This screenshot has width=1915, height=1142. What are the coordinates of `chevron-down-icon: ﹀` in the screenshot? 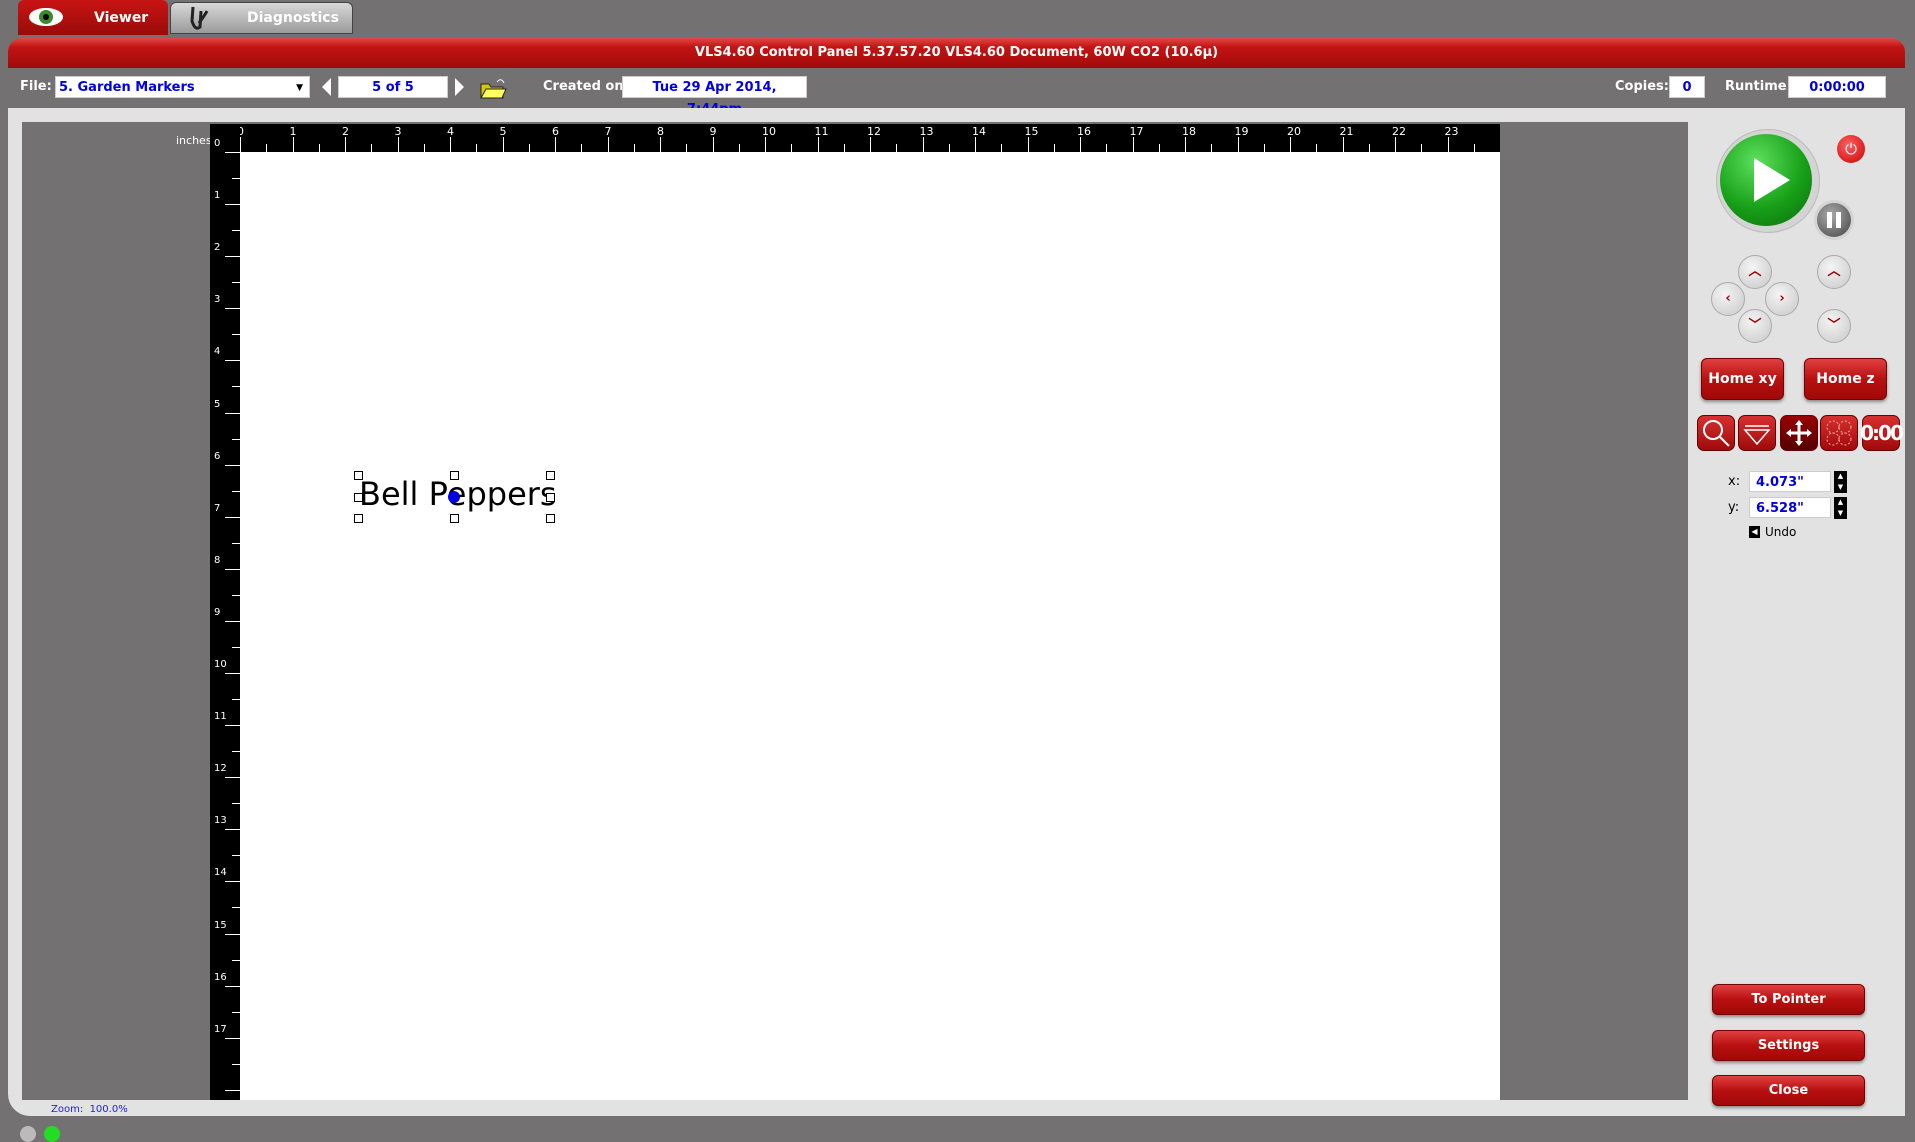 It's located at (1834, 325).